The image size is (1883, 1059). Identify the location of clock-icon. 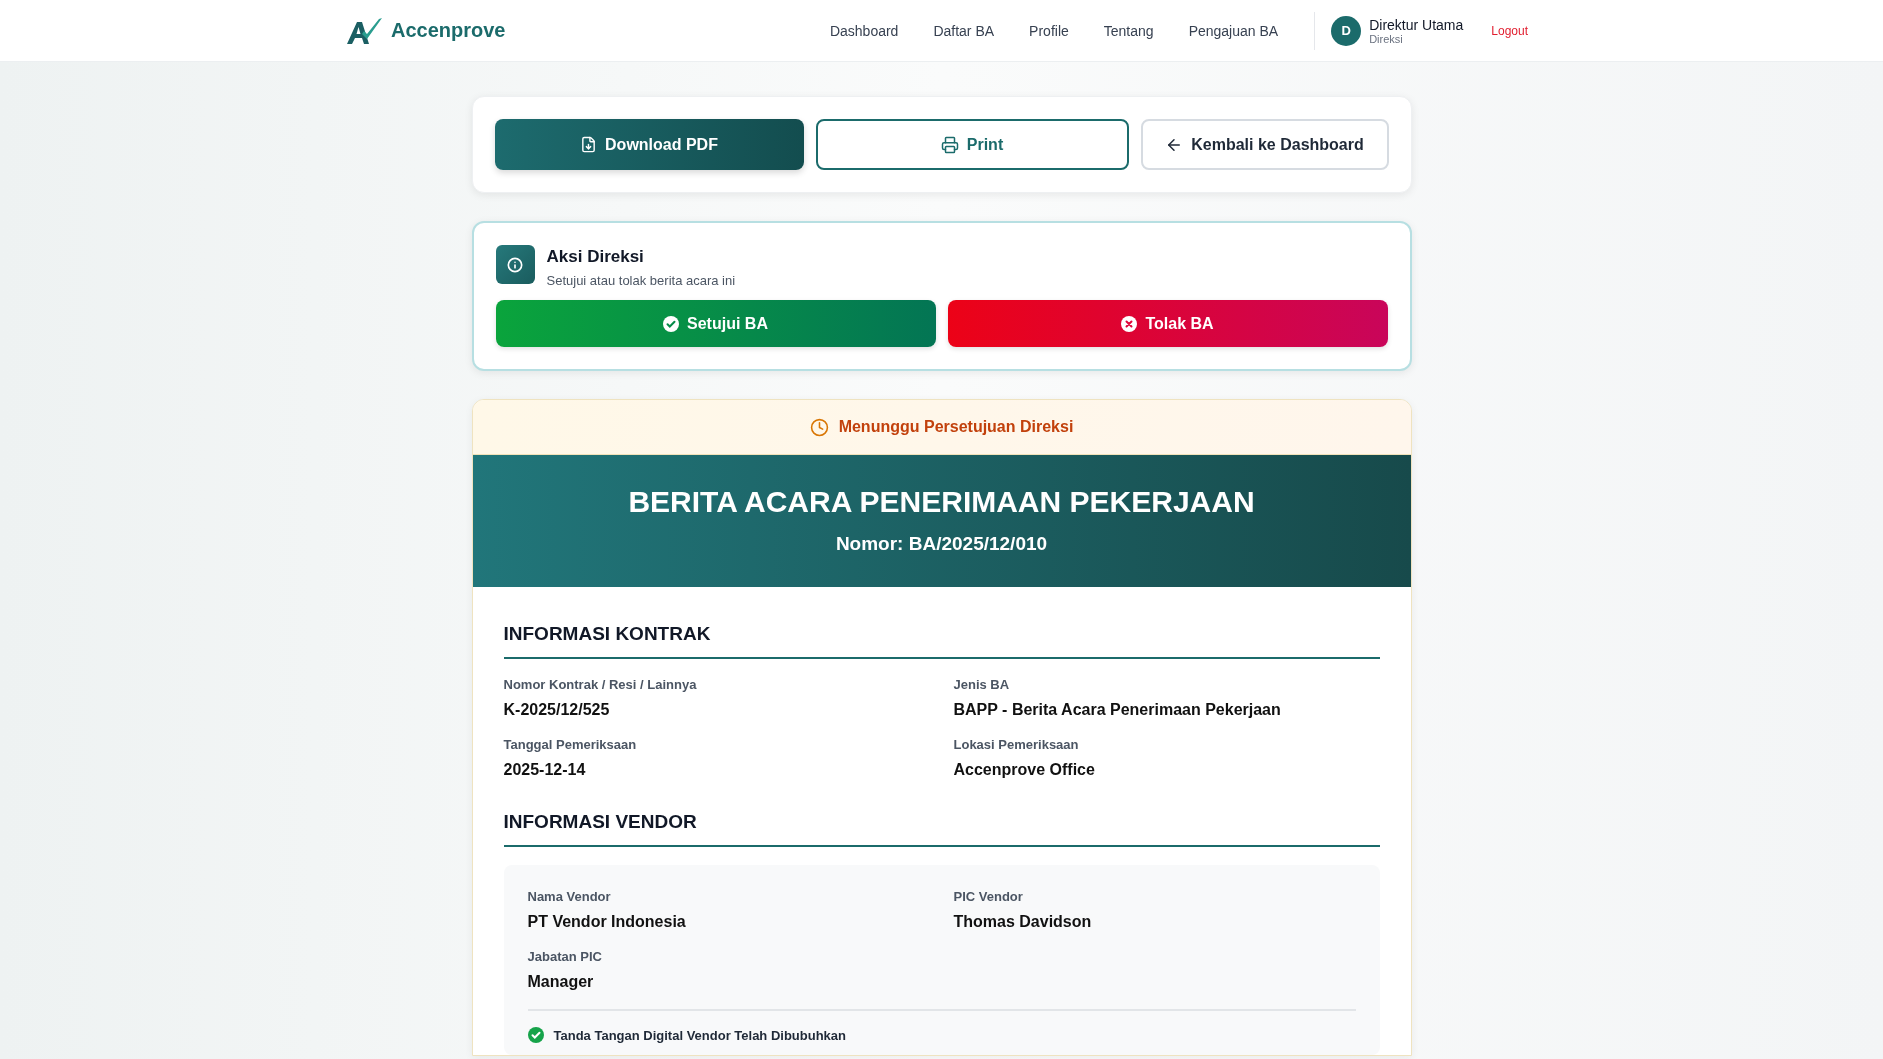
(819, 427).